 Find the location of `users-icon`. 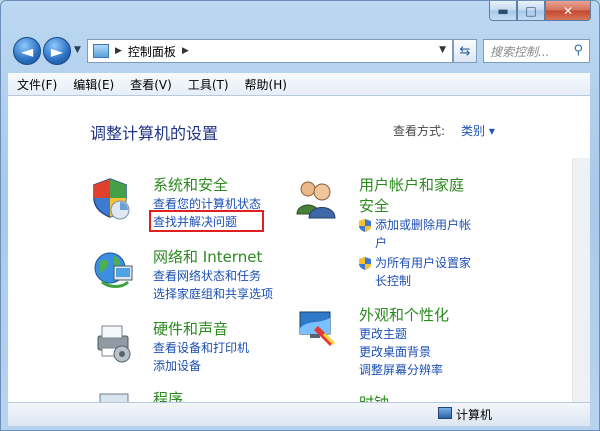

users-icon is located at coordinates (316, 200).